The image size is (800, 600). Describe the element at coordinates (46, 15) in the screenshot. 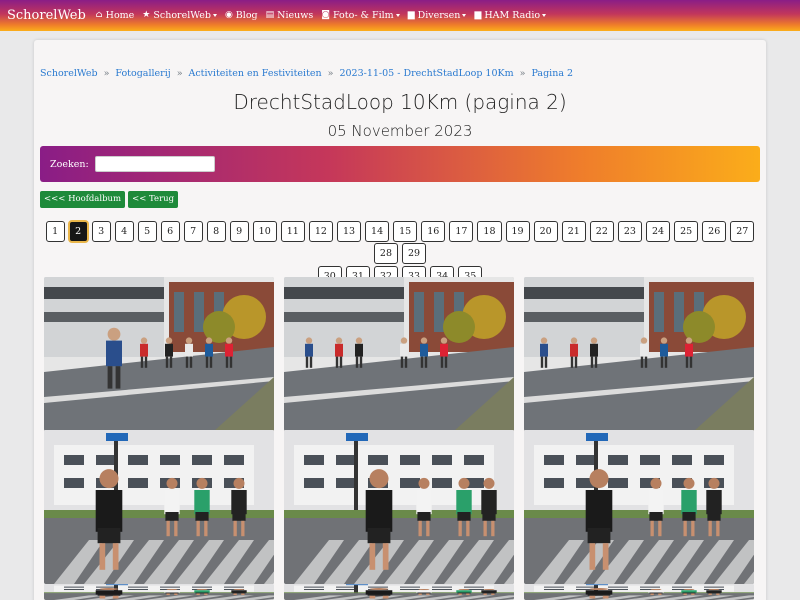

I see `brand-link: SchorelWeb` at that location.